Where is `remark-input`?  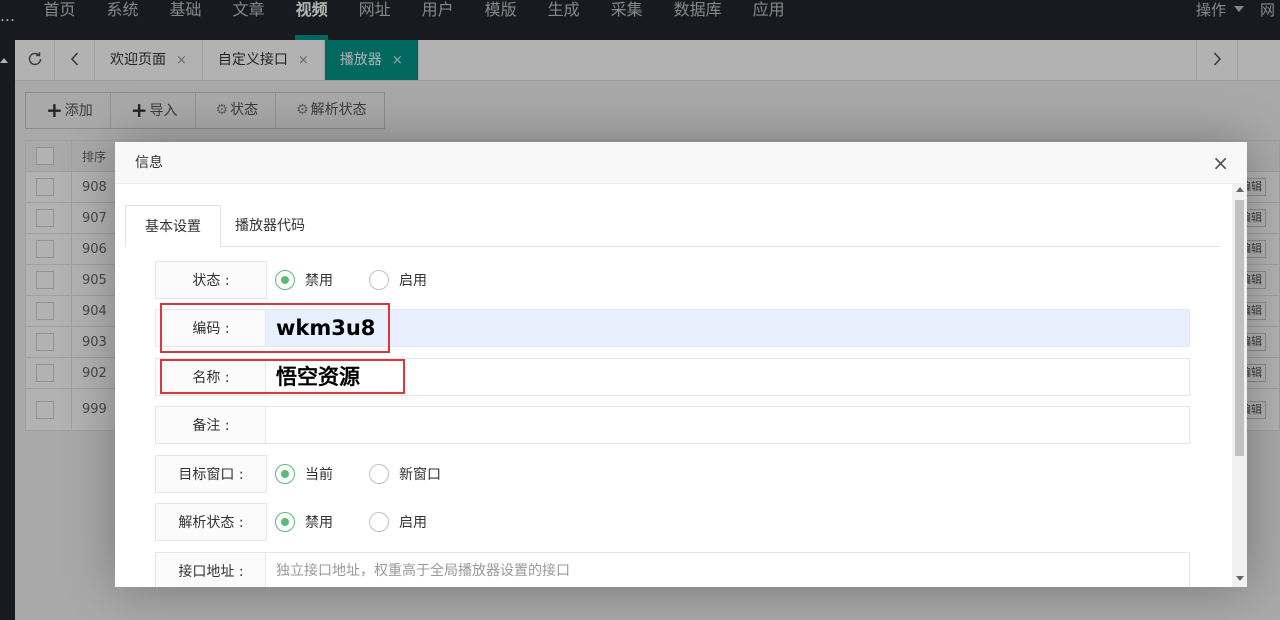 remark-input is located at coordinates (727, 425).